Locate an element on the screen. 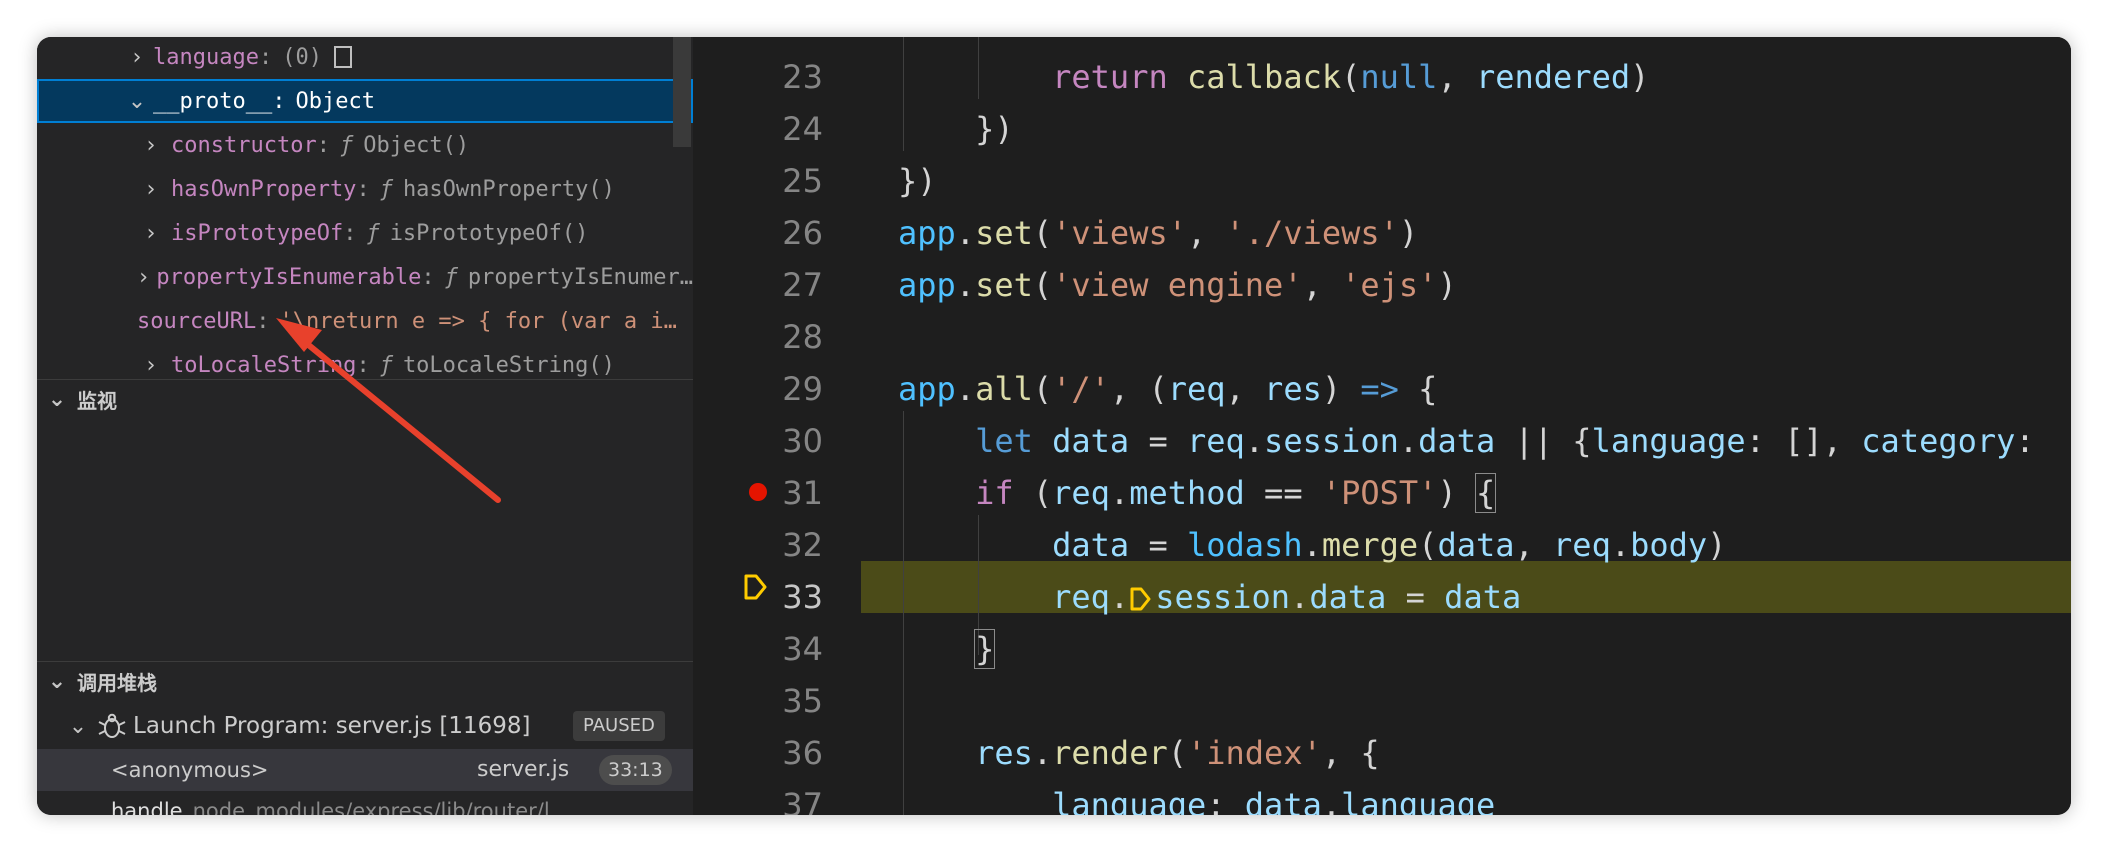 The height and width of the screenshot is (852, 2108). code-token: language is located at coordinates (1418, 800).